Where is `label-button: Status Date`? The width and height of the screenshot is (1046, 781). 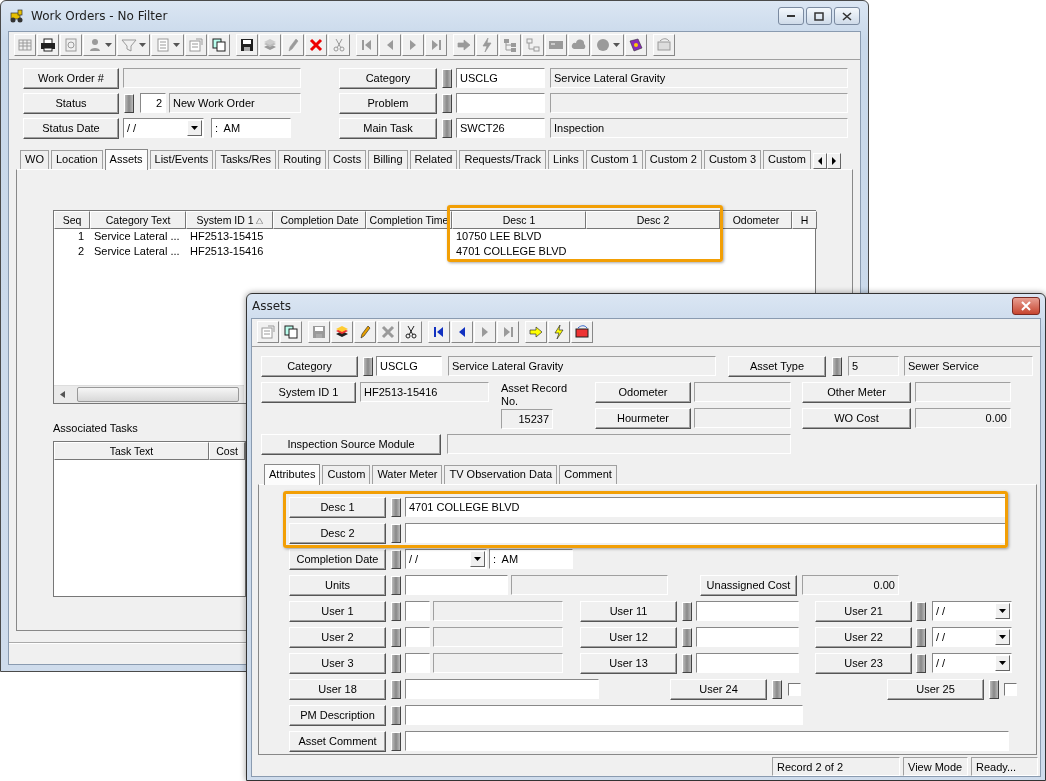
label-button: Status Date is located at coordinates (71, 128).